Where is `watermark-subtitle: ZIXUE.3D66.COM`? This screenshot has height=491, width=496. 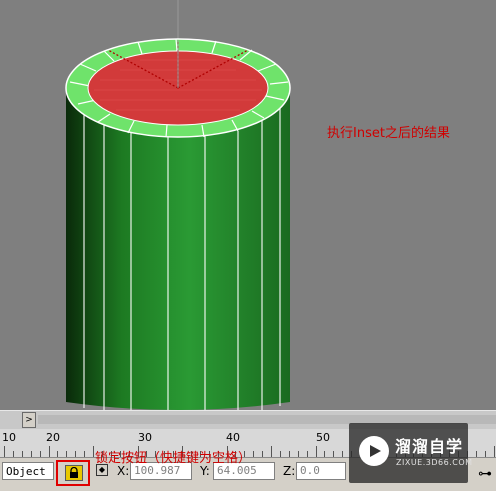 watermark-subtitle: ZIXUE.3D66.COM is located at coordinates (434, 462).